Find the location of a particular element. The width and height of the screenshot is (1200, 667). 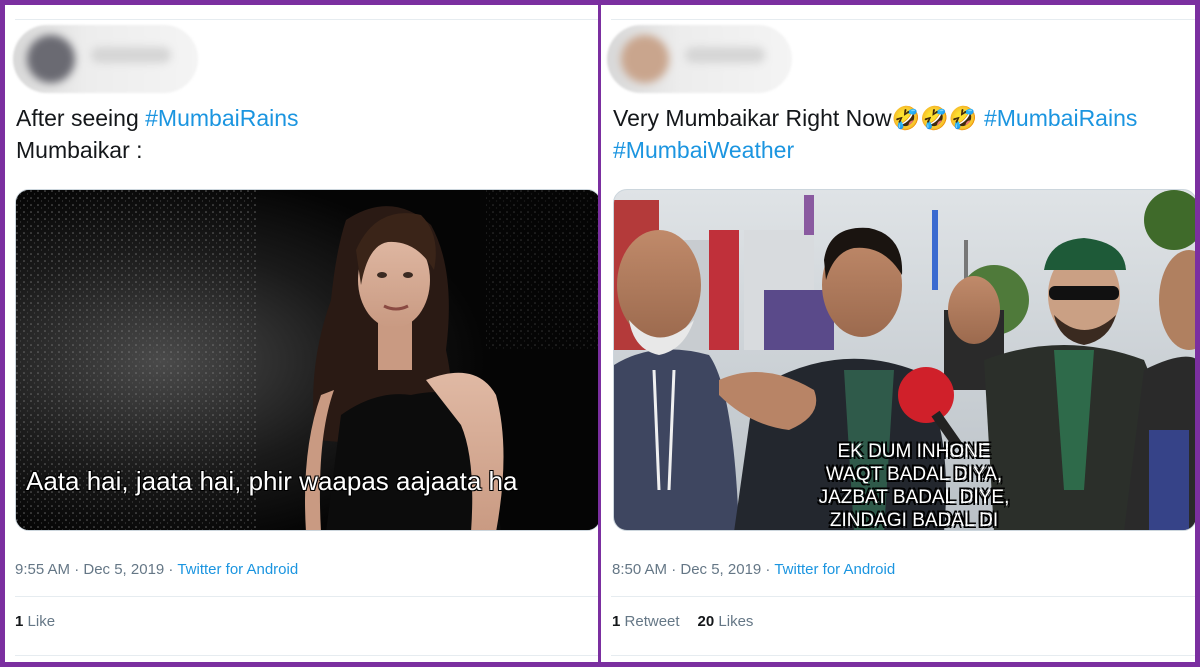

tweet-text-part: Mumbaikar : is located at coordinates (79, 150).